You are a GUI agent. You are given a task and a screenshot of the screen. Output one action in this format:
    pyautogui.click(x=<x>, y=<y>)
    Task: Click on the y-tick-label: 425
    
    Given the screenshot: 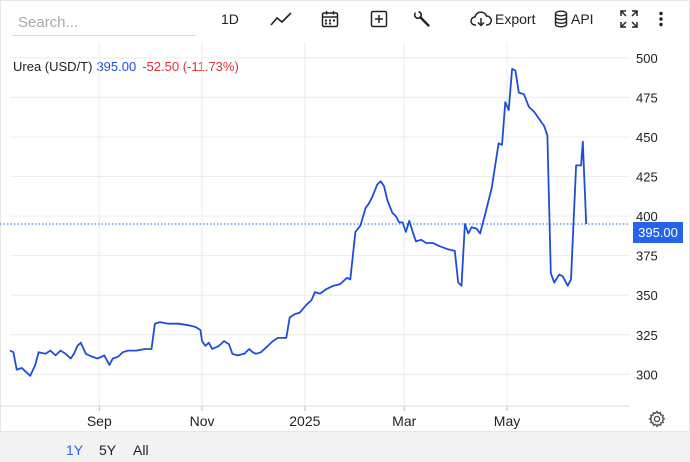 What is the action you would take?
    pyautogui.click(x=647, y=177)
    